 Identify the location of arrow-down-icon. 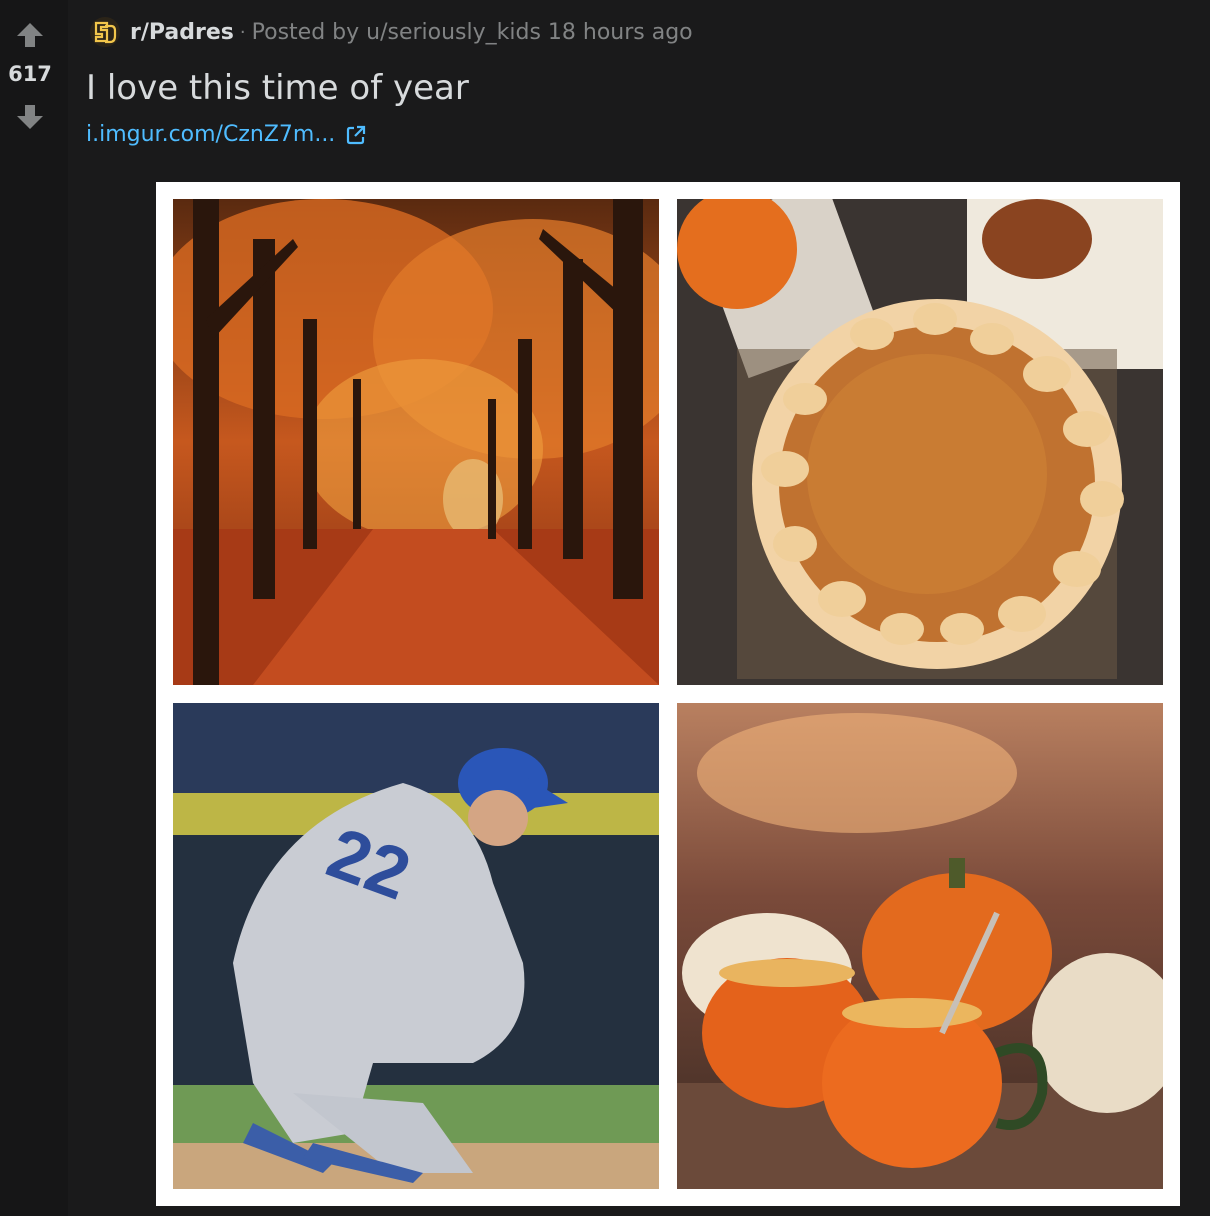
(30, 117).